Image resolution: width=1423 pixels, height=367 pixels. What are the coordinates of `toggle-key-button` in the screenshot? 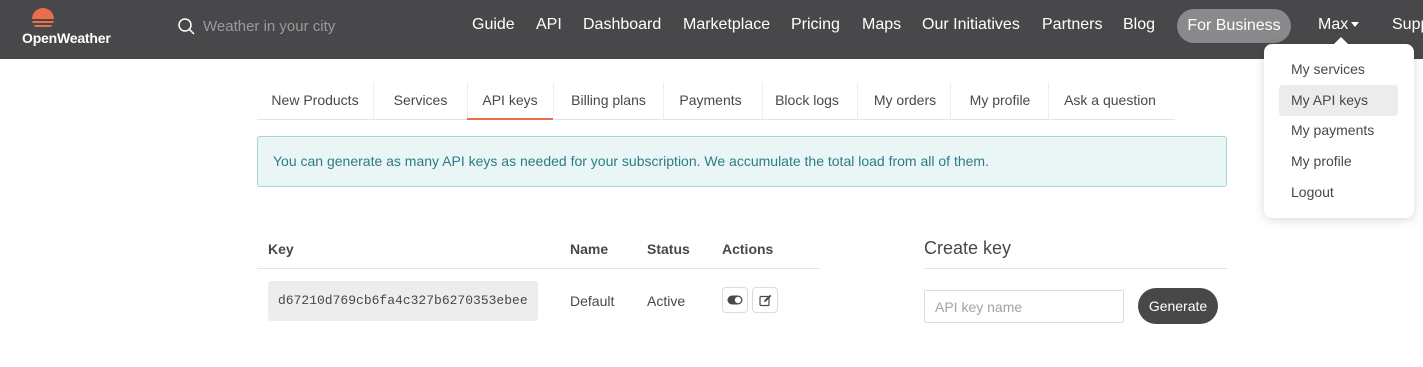 It's located at (735, 300).